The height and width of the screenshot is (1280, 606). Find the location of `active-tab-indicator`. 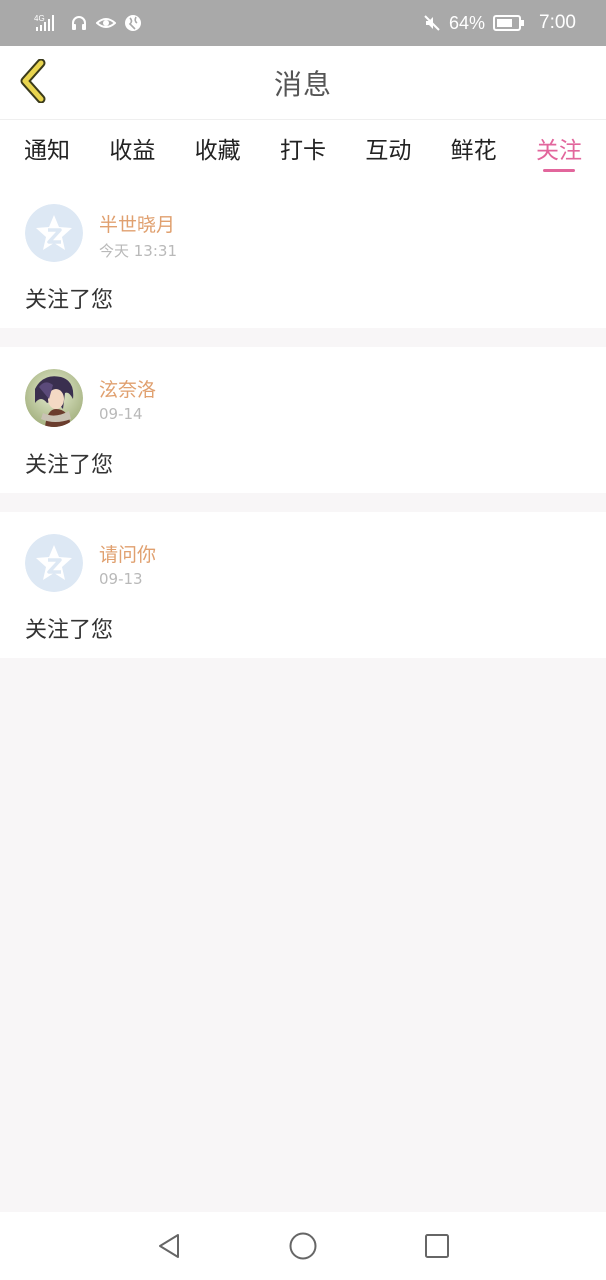

active-tab-indicator is located at coordinates (558, 170).